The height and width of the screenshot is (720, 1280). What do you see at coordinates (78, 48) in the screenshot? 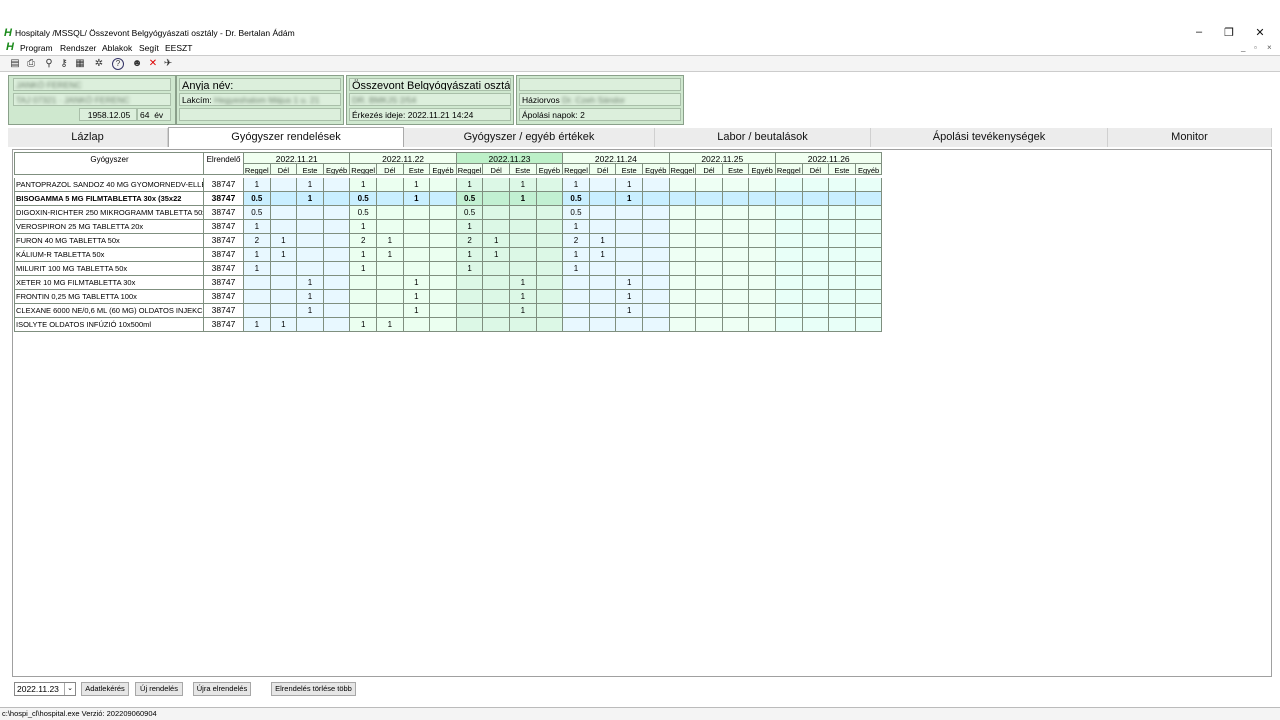
I see `menu-rendszer: Rendszer` at bounding box center [78, 48].